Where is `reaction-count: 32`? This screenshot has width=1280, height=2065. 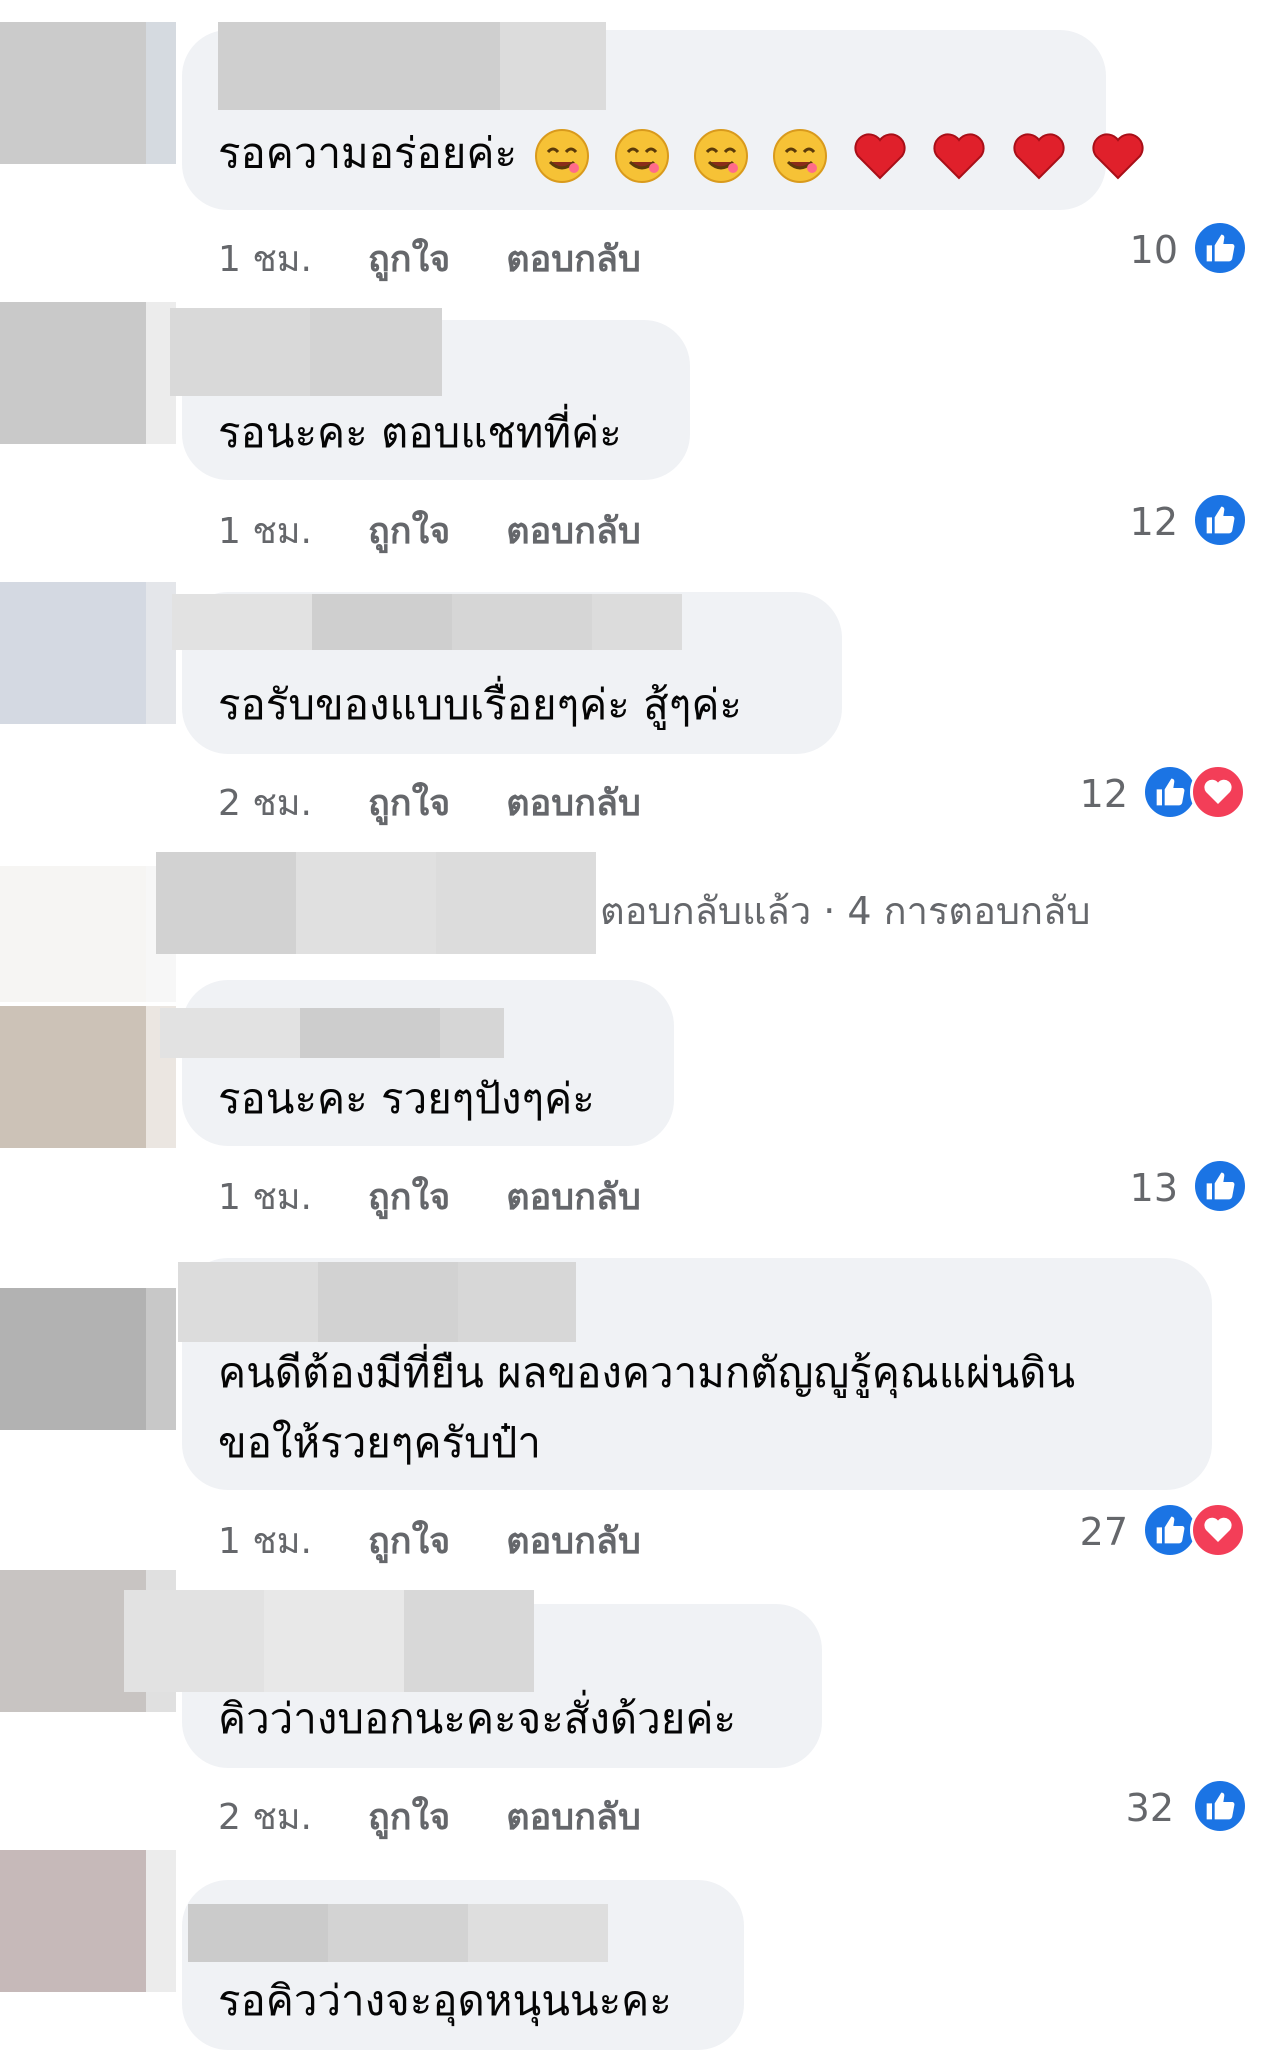 reaction-count: 32 is located at coordinates (1139, 1808).